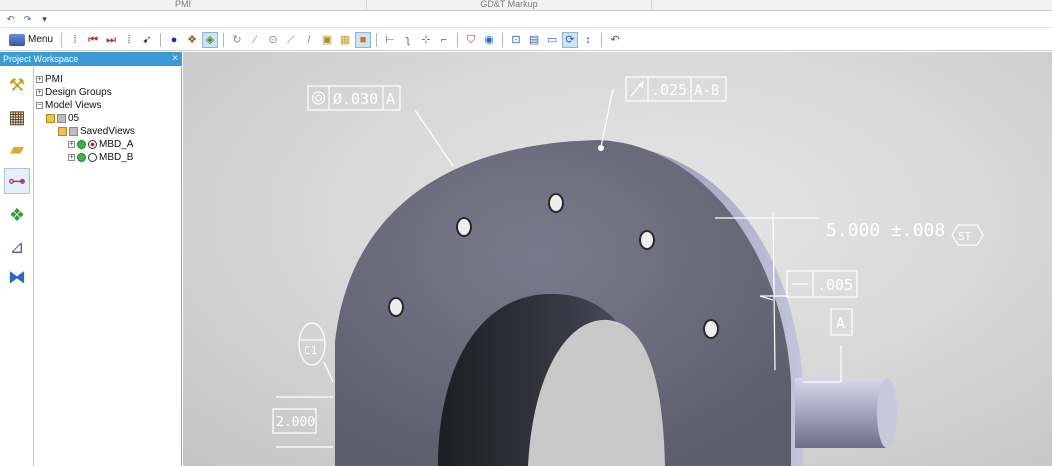  Describe the element at coordinates (41, 59) in the screenshot. I see `project-workspace-title: Project Workspace` at that location.